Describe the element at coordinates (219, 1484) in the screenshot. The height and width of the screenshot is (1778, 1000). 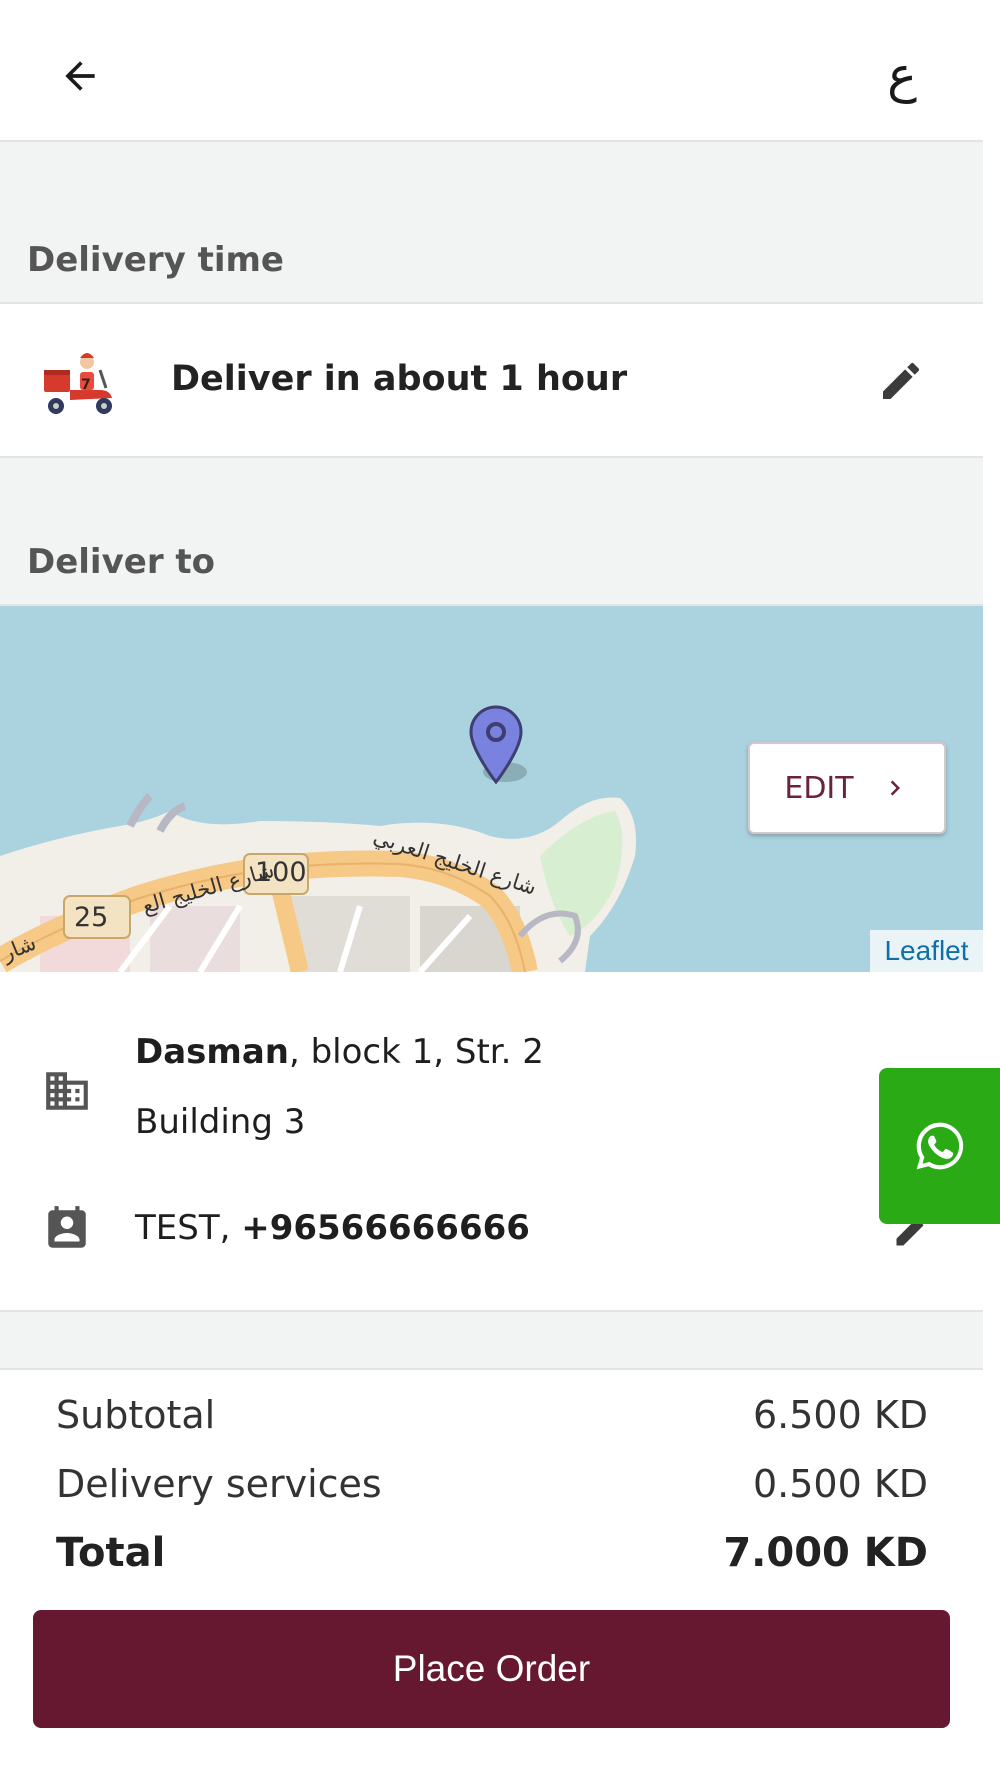
I see `delivery-fee-label: Delivery services` at that location.